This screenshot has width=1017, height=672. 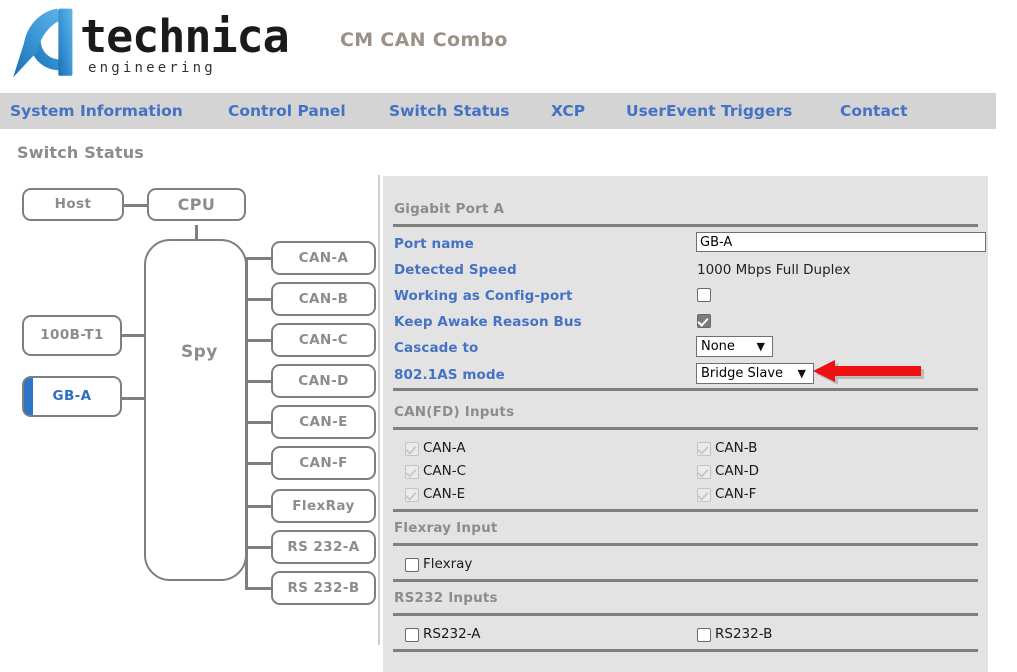 I want to click on flexray-input-label: Flexray, so click(x=448, y=564).